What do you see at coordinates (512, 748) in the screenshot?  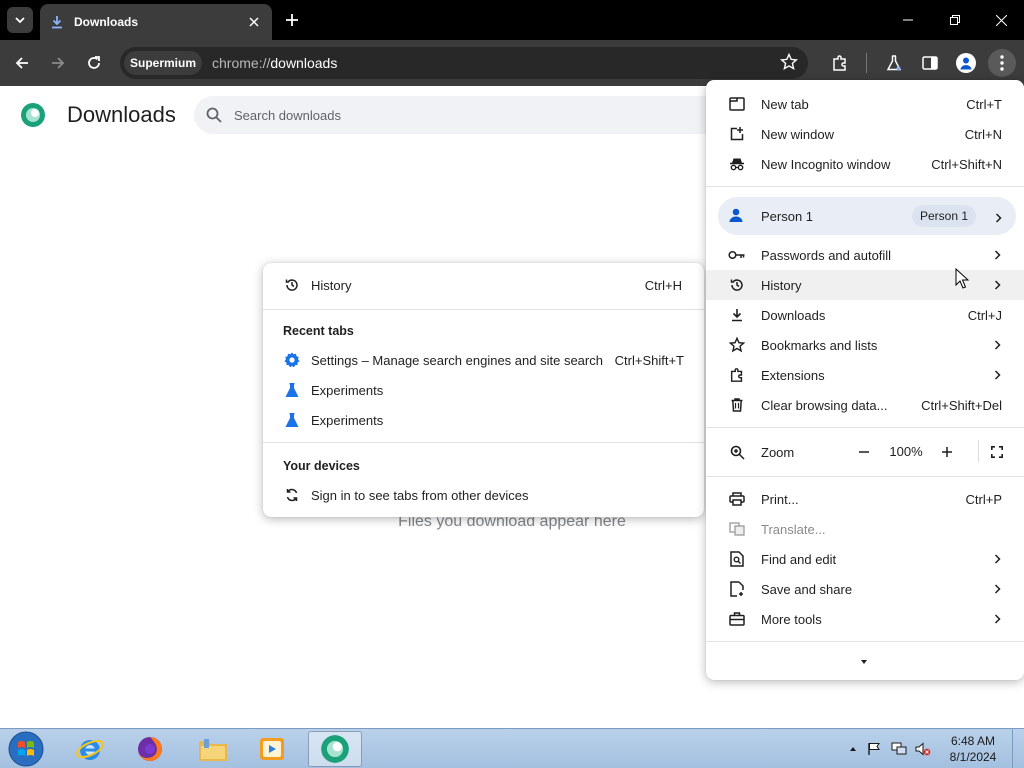 I see `taskbar: 6:48 AM 8/1/2024` at bounding box center [512, 748].